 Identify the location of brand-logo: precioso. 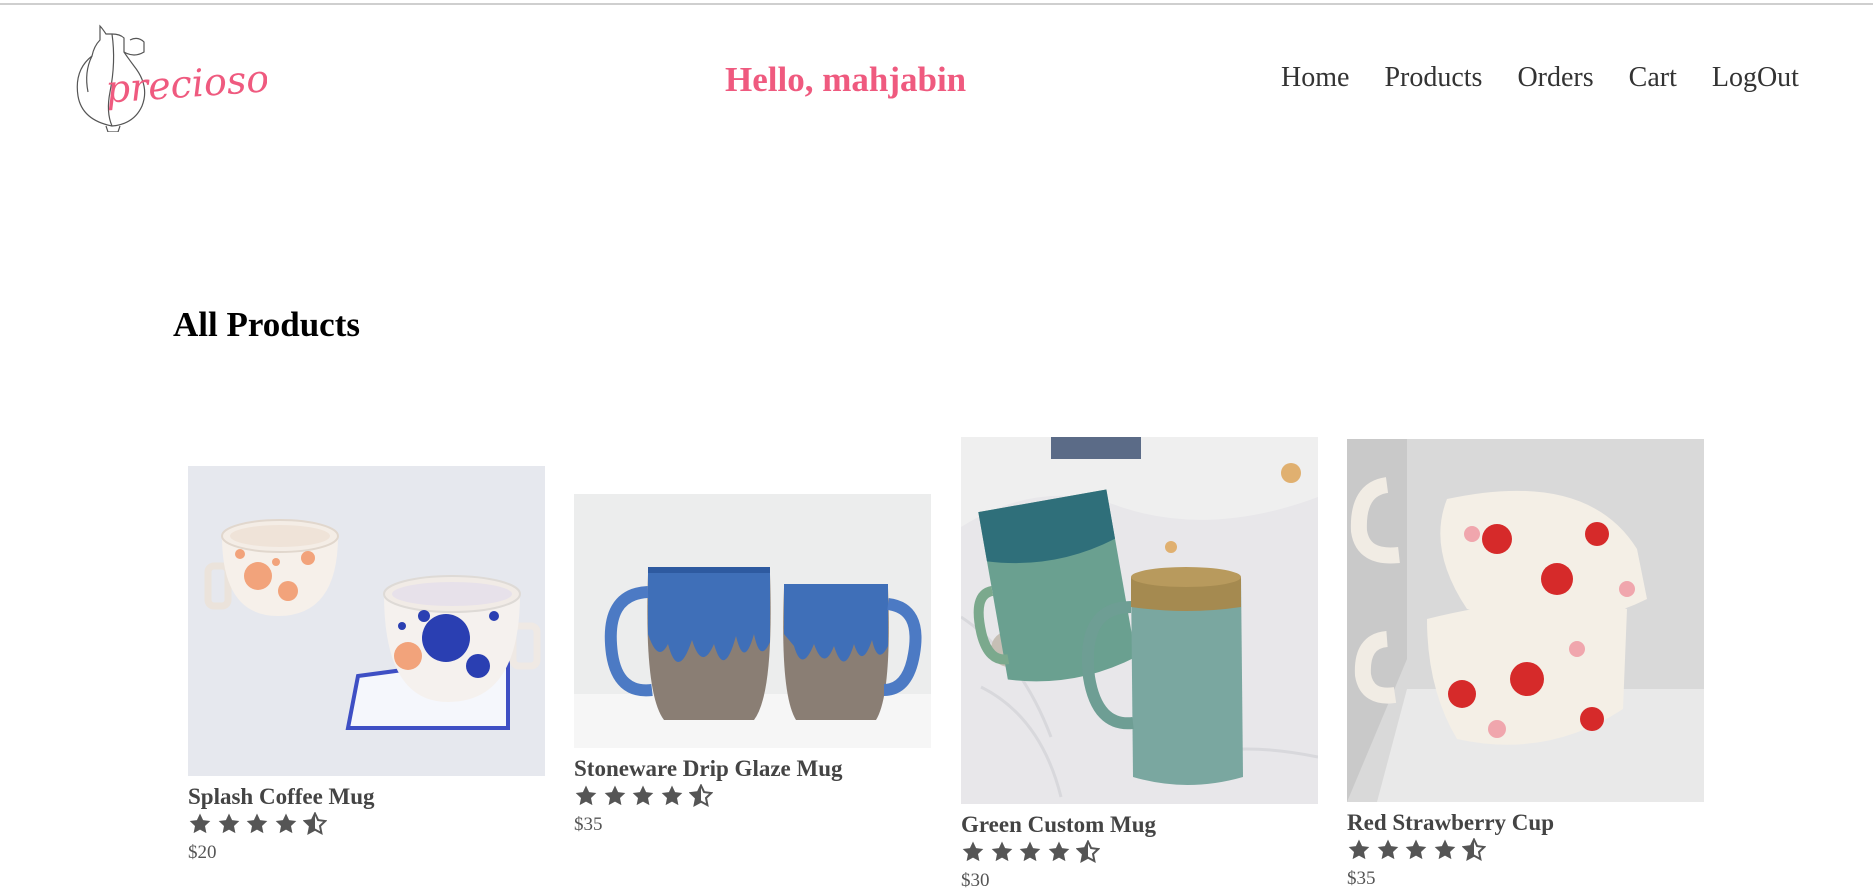
(171, 77).